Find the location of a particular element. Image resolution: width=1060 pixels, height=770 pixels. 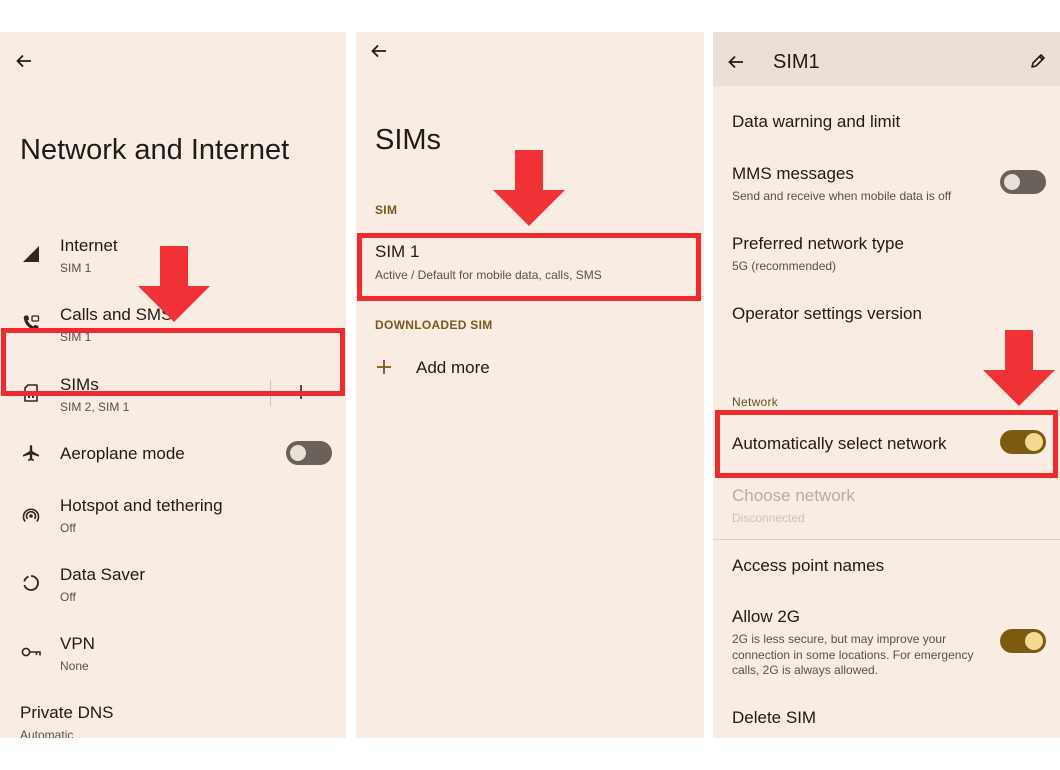

divider is located at coordinates (886, 539).